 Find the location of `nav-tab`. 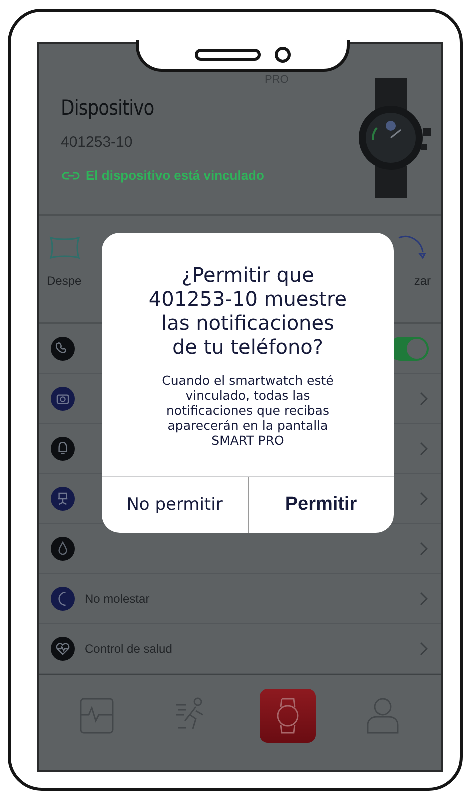

nav-tab is located at coordinates (288, 716).